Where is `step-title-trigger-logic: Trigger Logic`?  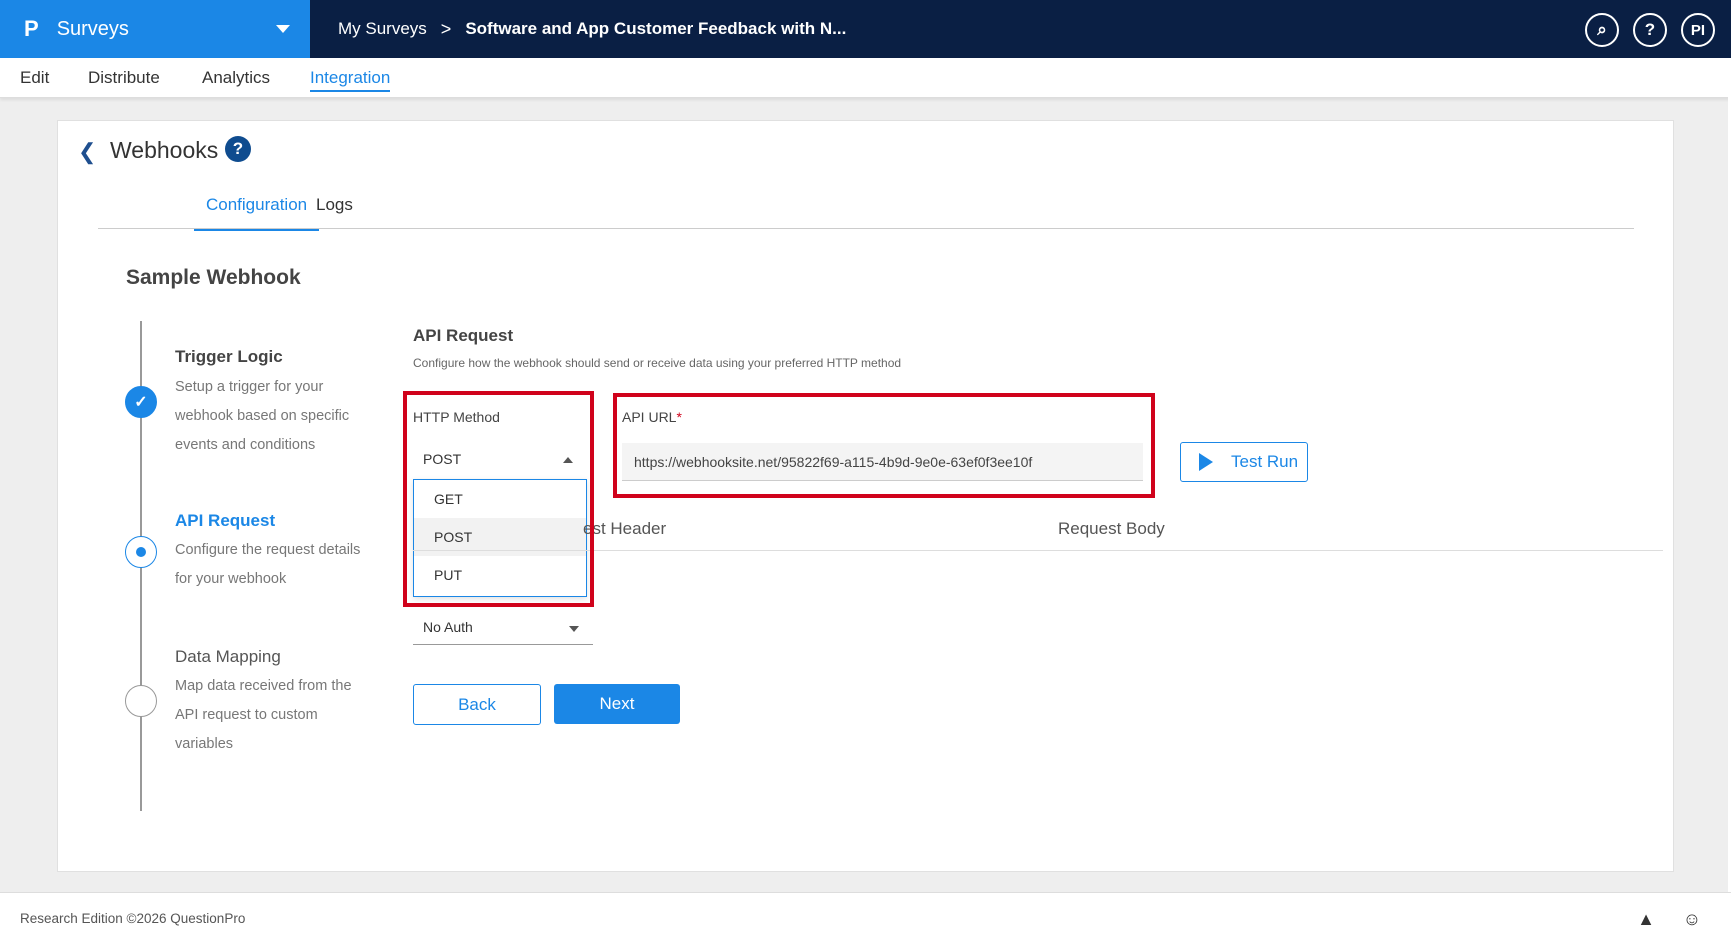
step-title-trigger-logic: Trigger Logic is located at coordinates (229, 357).